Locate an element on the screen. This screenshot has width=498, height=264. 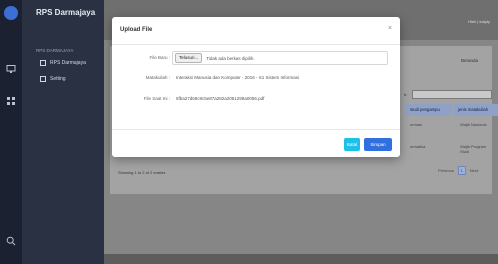
search-label: h: is located at coordinates (406, 94).